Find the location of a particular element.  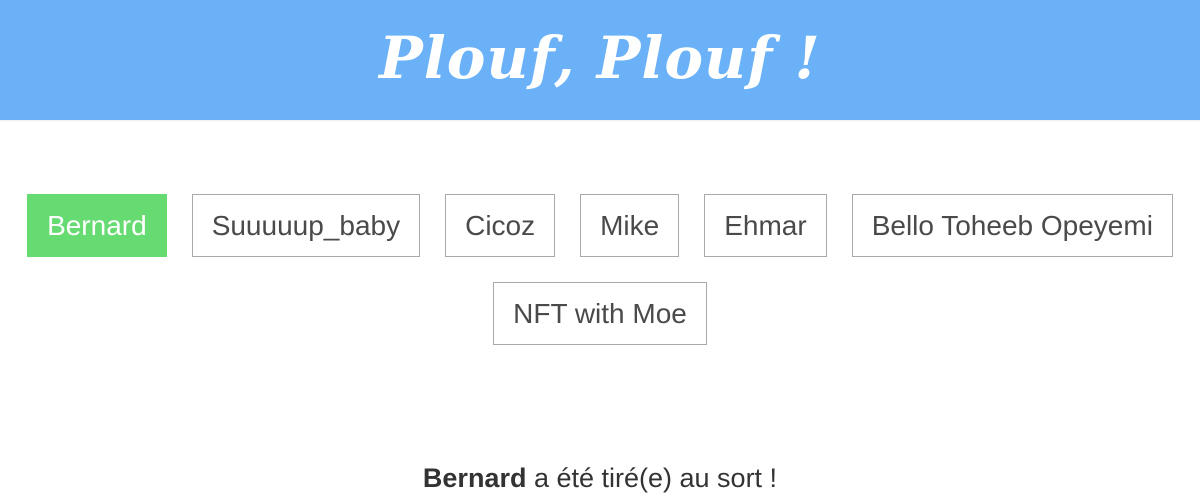

name-button-ehmar: Ehmar is located at coordinates (765, 225).